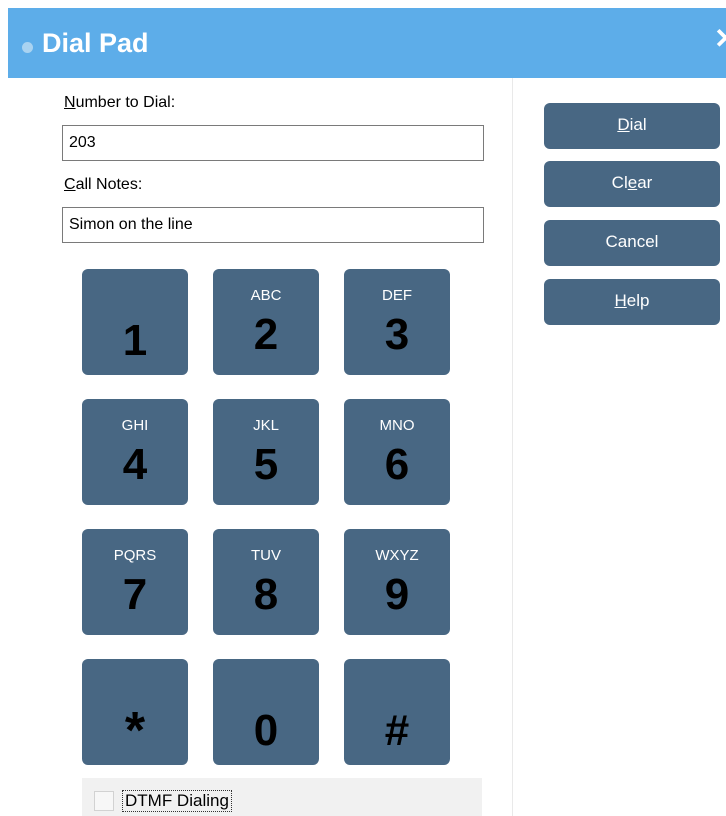 This screenshot has height=816, width=726. Describe the element at coordinates (266, 594) in the screenshot. I see `key-digit: 8` at that location.